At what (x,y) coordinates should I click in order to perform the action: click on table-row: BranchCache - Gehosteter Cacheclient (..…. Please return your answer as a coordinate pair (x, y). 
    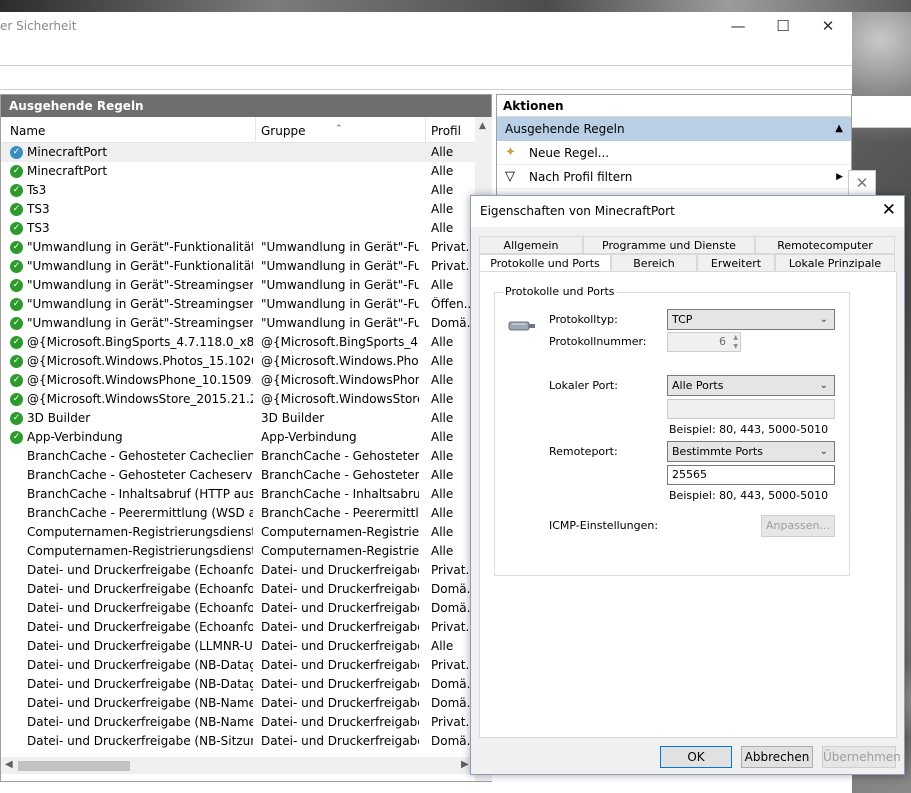
    Looking at the image, I should click on (238, 456).